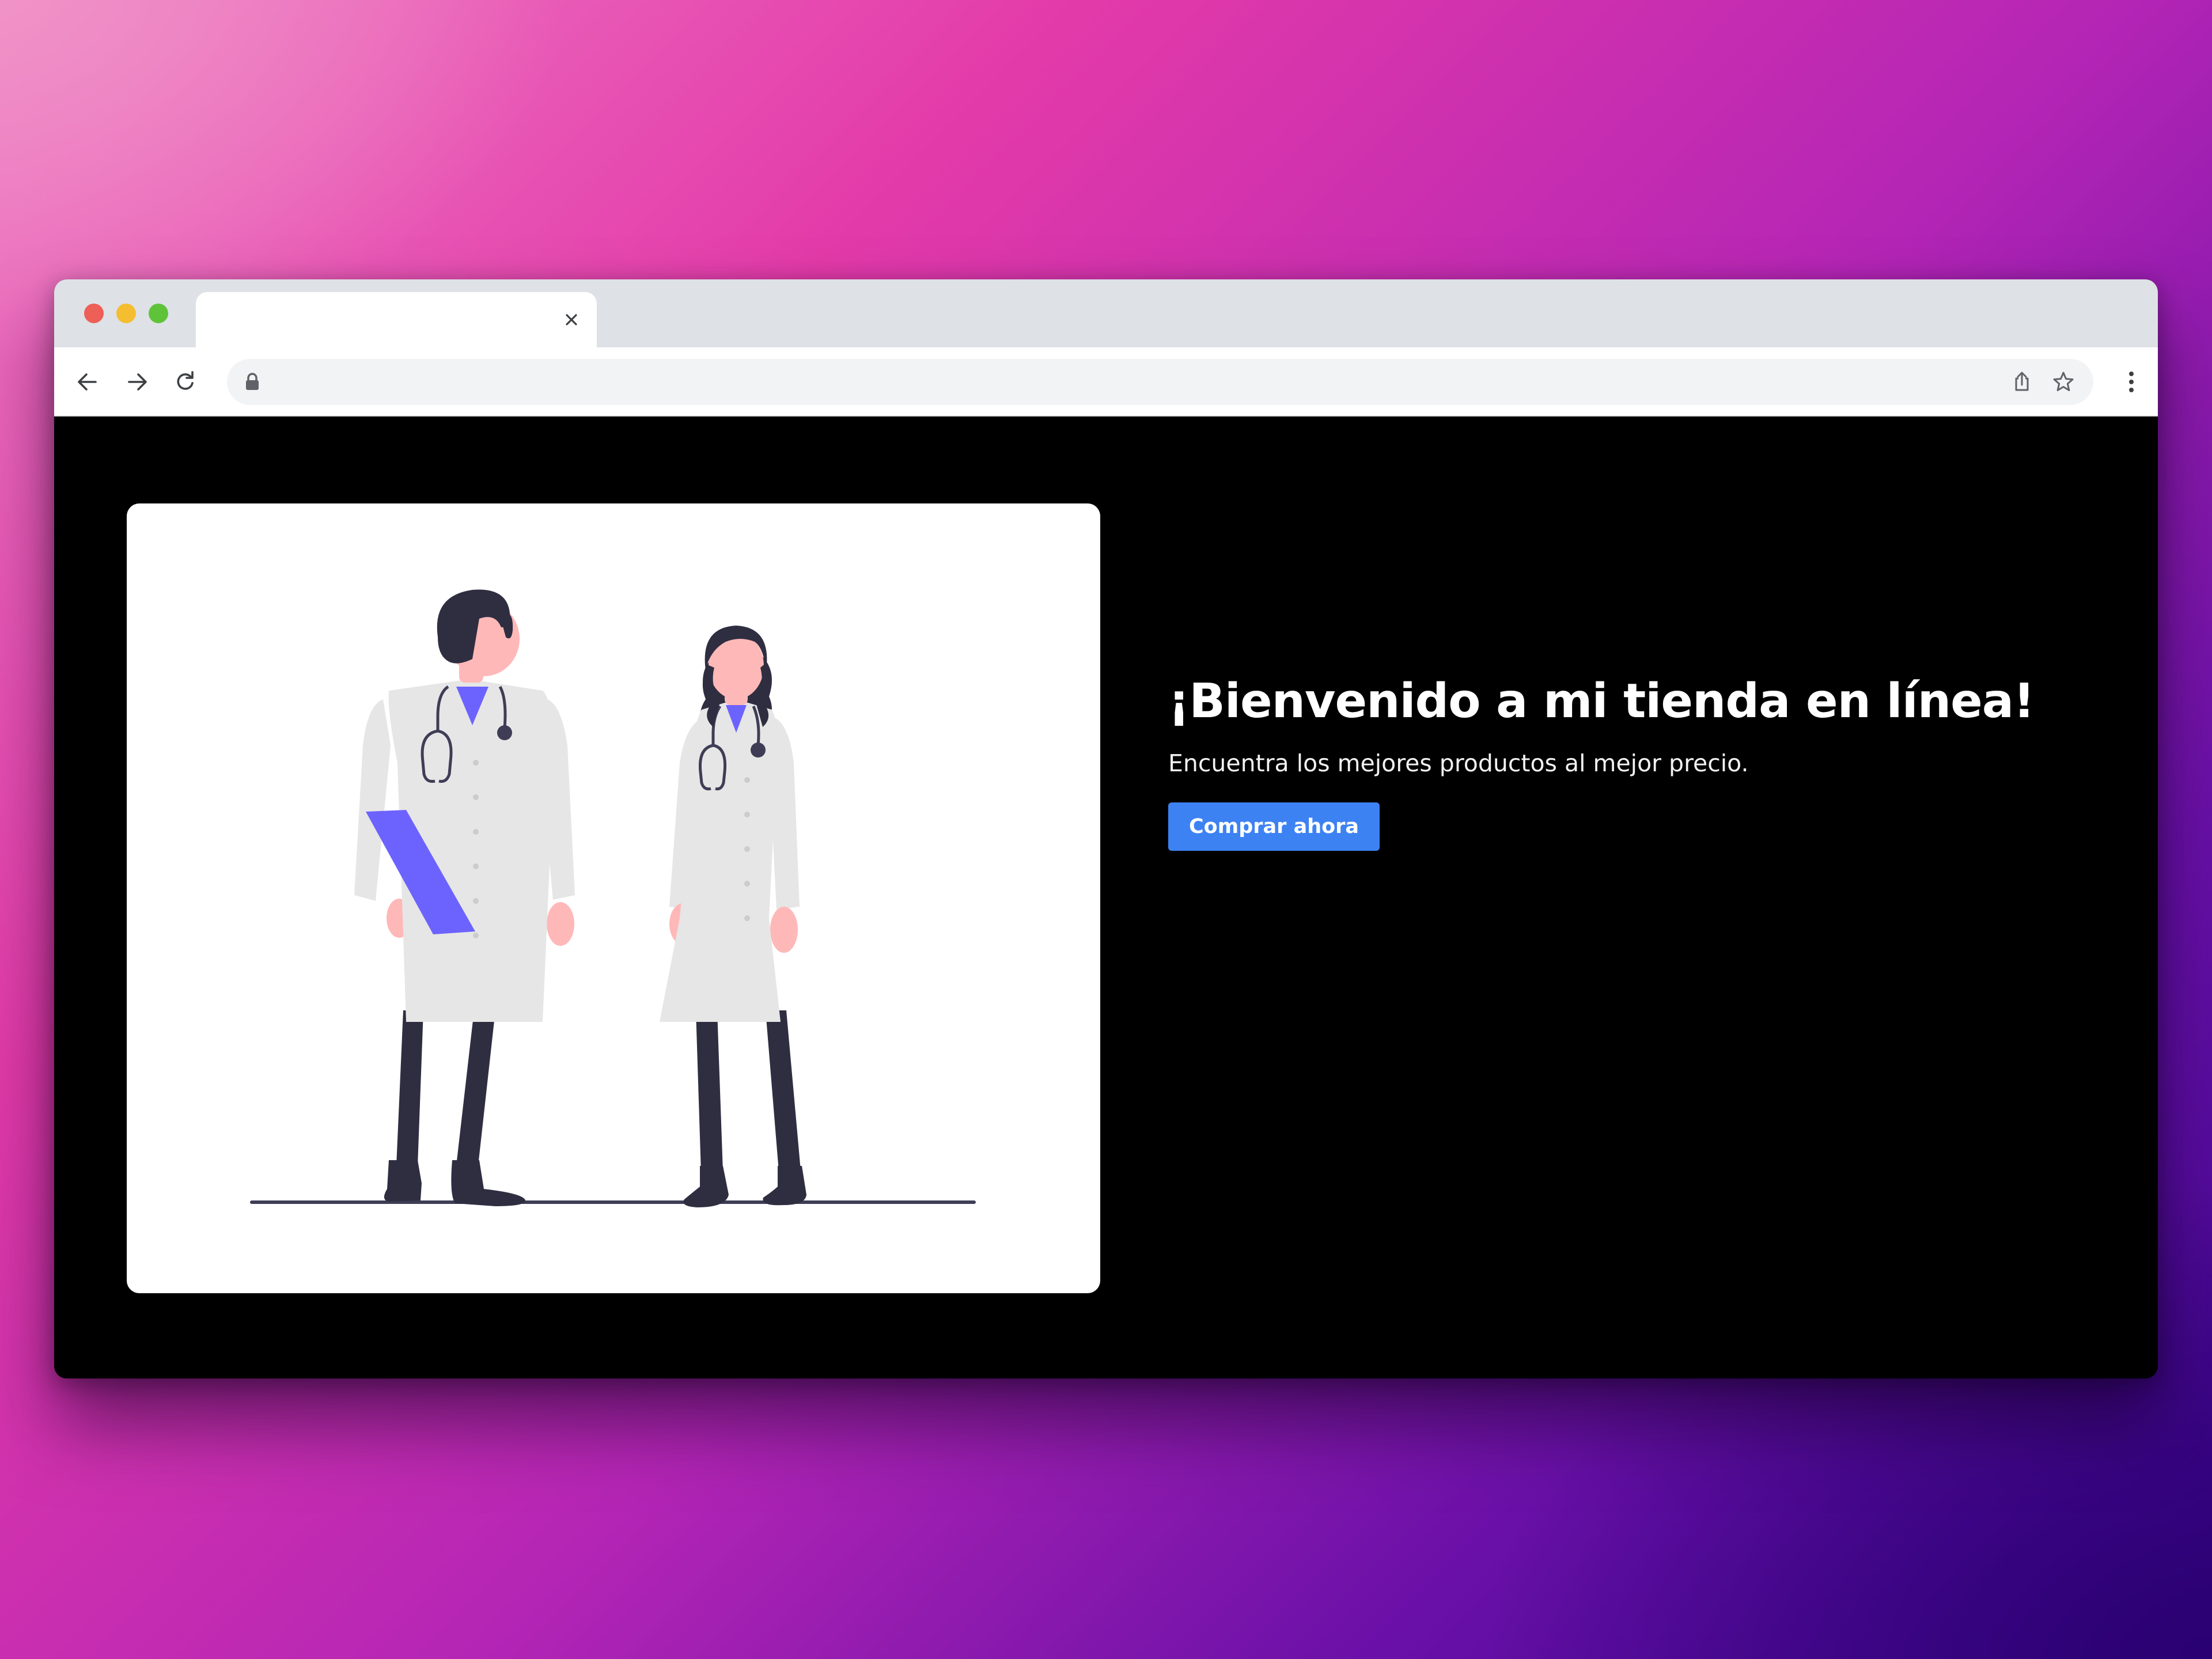  Describe the element at coordinates (94, 313) in the screenshot. I see `close-window-button` at that location.